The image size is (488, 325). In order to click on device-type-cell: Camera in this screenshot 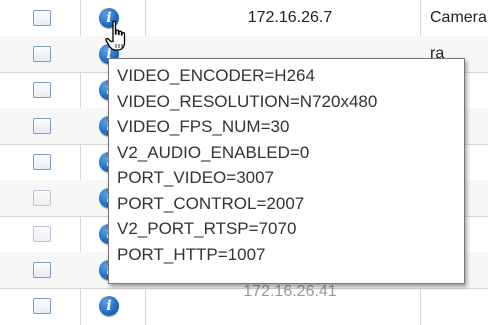, I will do `click(458, 17)`.